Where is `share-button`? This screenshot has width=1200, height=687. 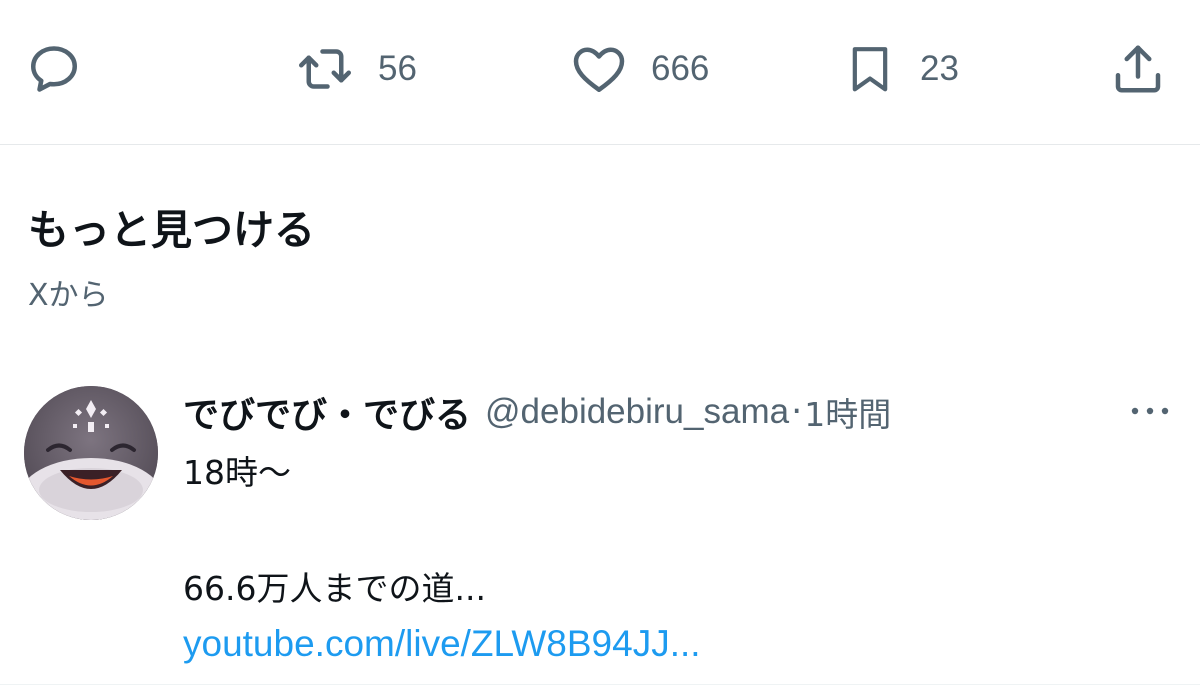 share-button is located at coordinates (1138, 69).